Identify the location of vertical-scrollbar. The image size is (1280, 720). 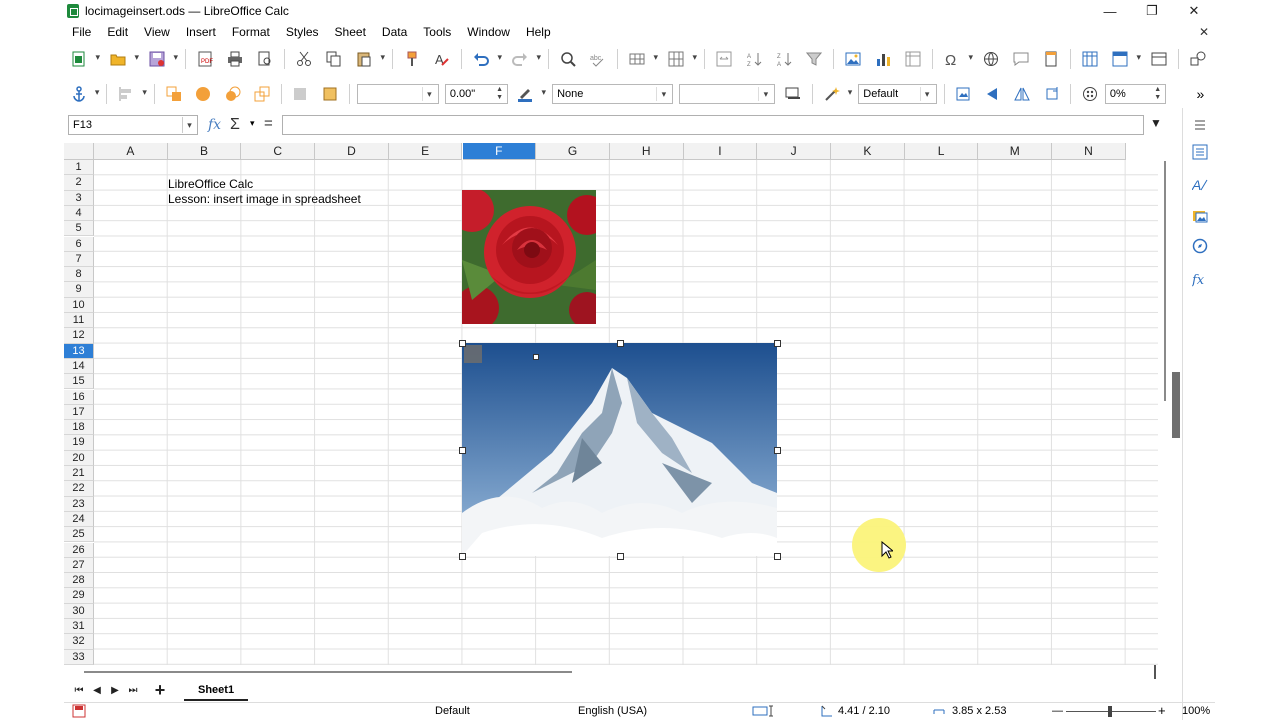
(1165, 404).